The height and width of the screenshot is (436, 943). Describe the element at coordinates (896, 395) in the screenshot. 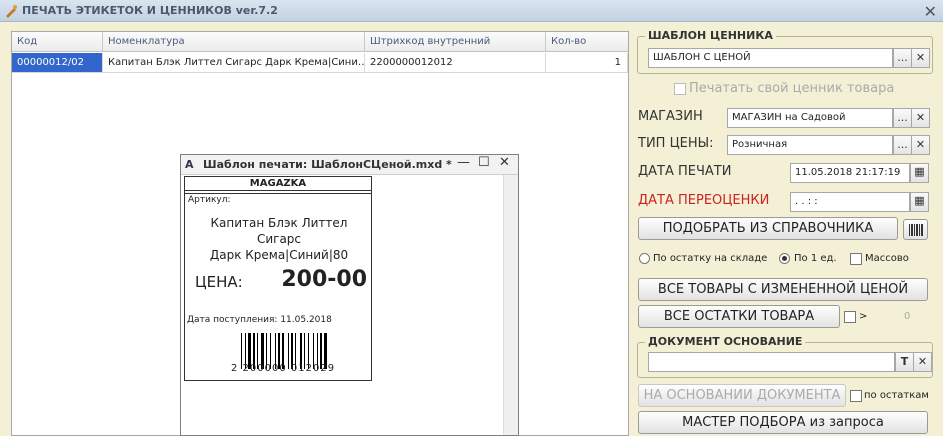

I see `by-stock-remainders-label: по остаткам` at that location.